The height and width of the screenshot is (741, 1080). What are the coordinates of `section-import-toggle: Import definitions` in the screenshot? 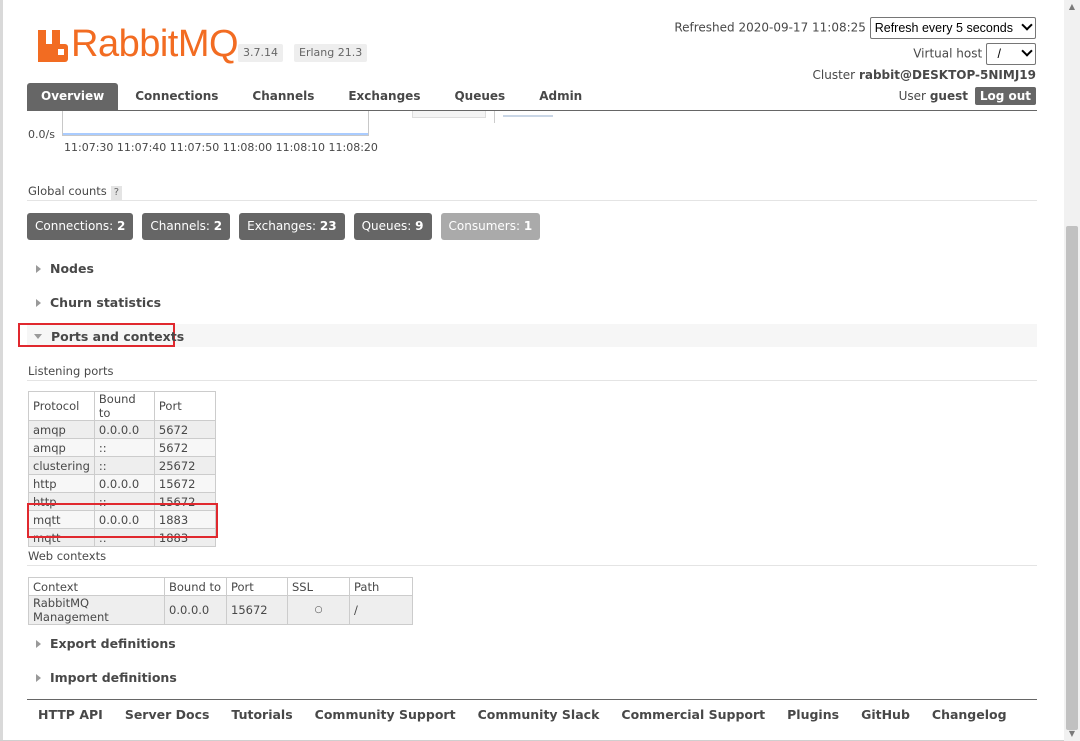 It's located at (106, 677).